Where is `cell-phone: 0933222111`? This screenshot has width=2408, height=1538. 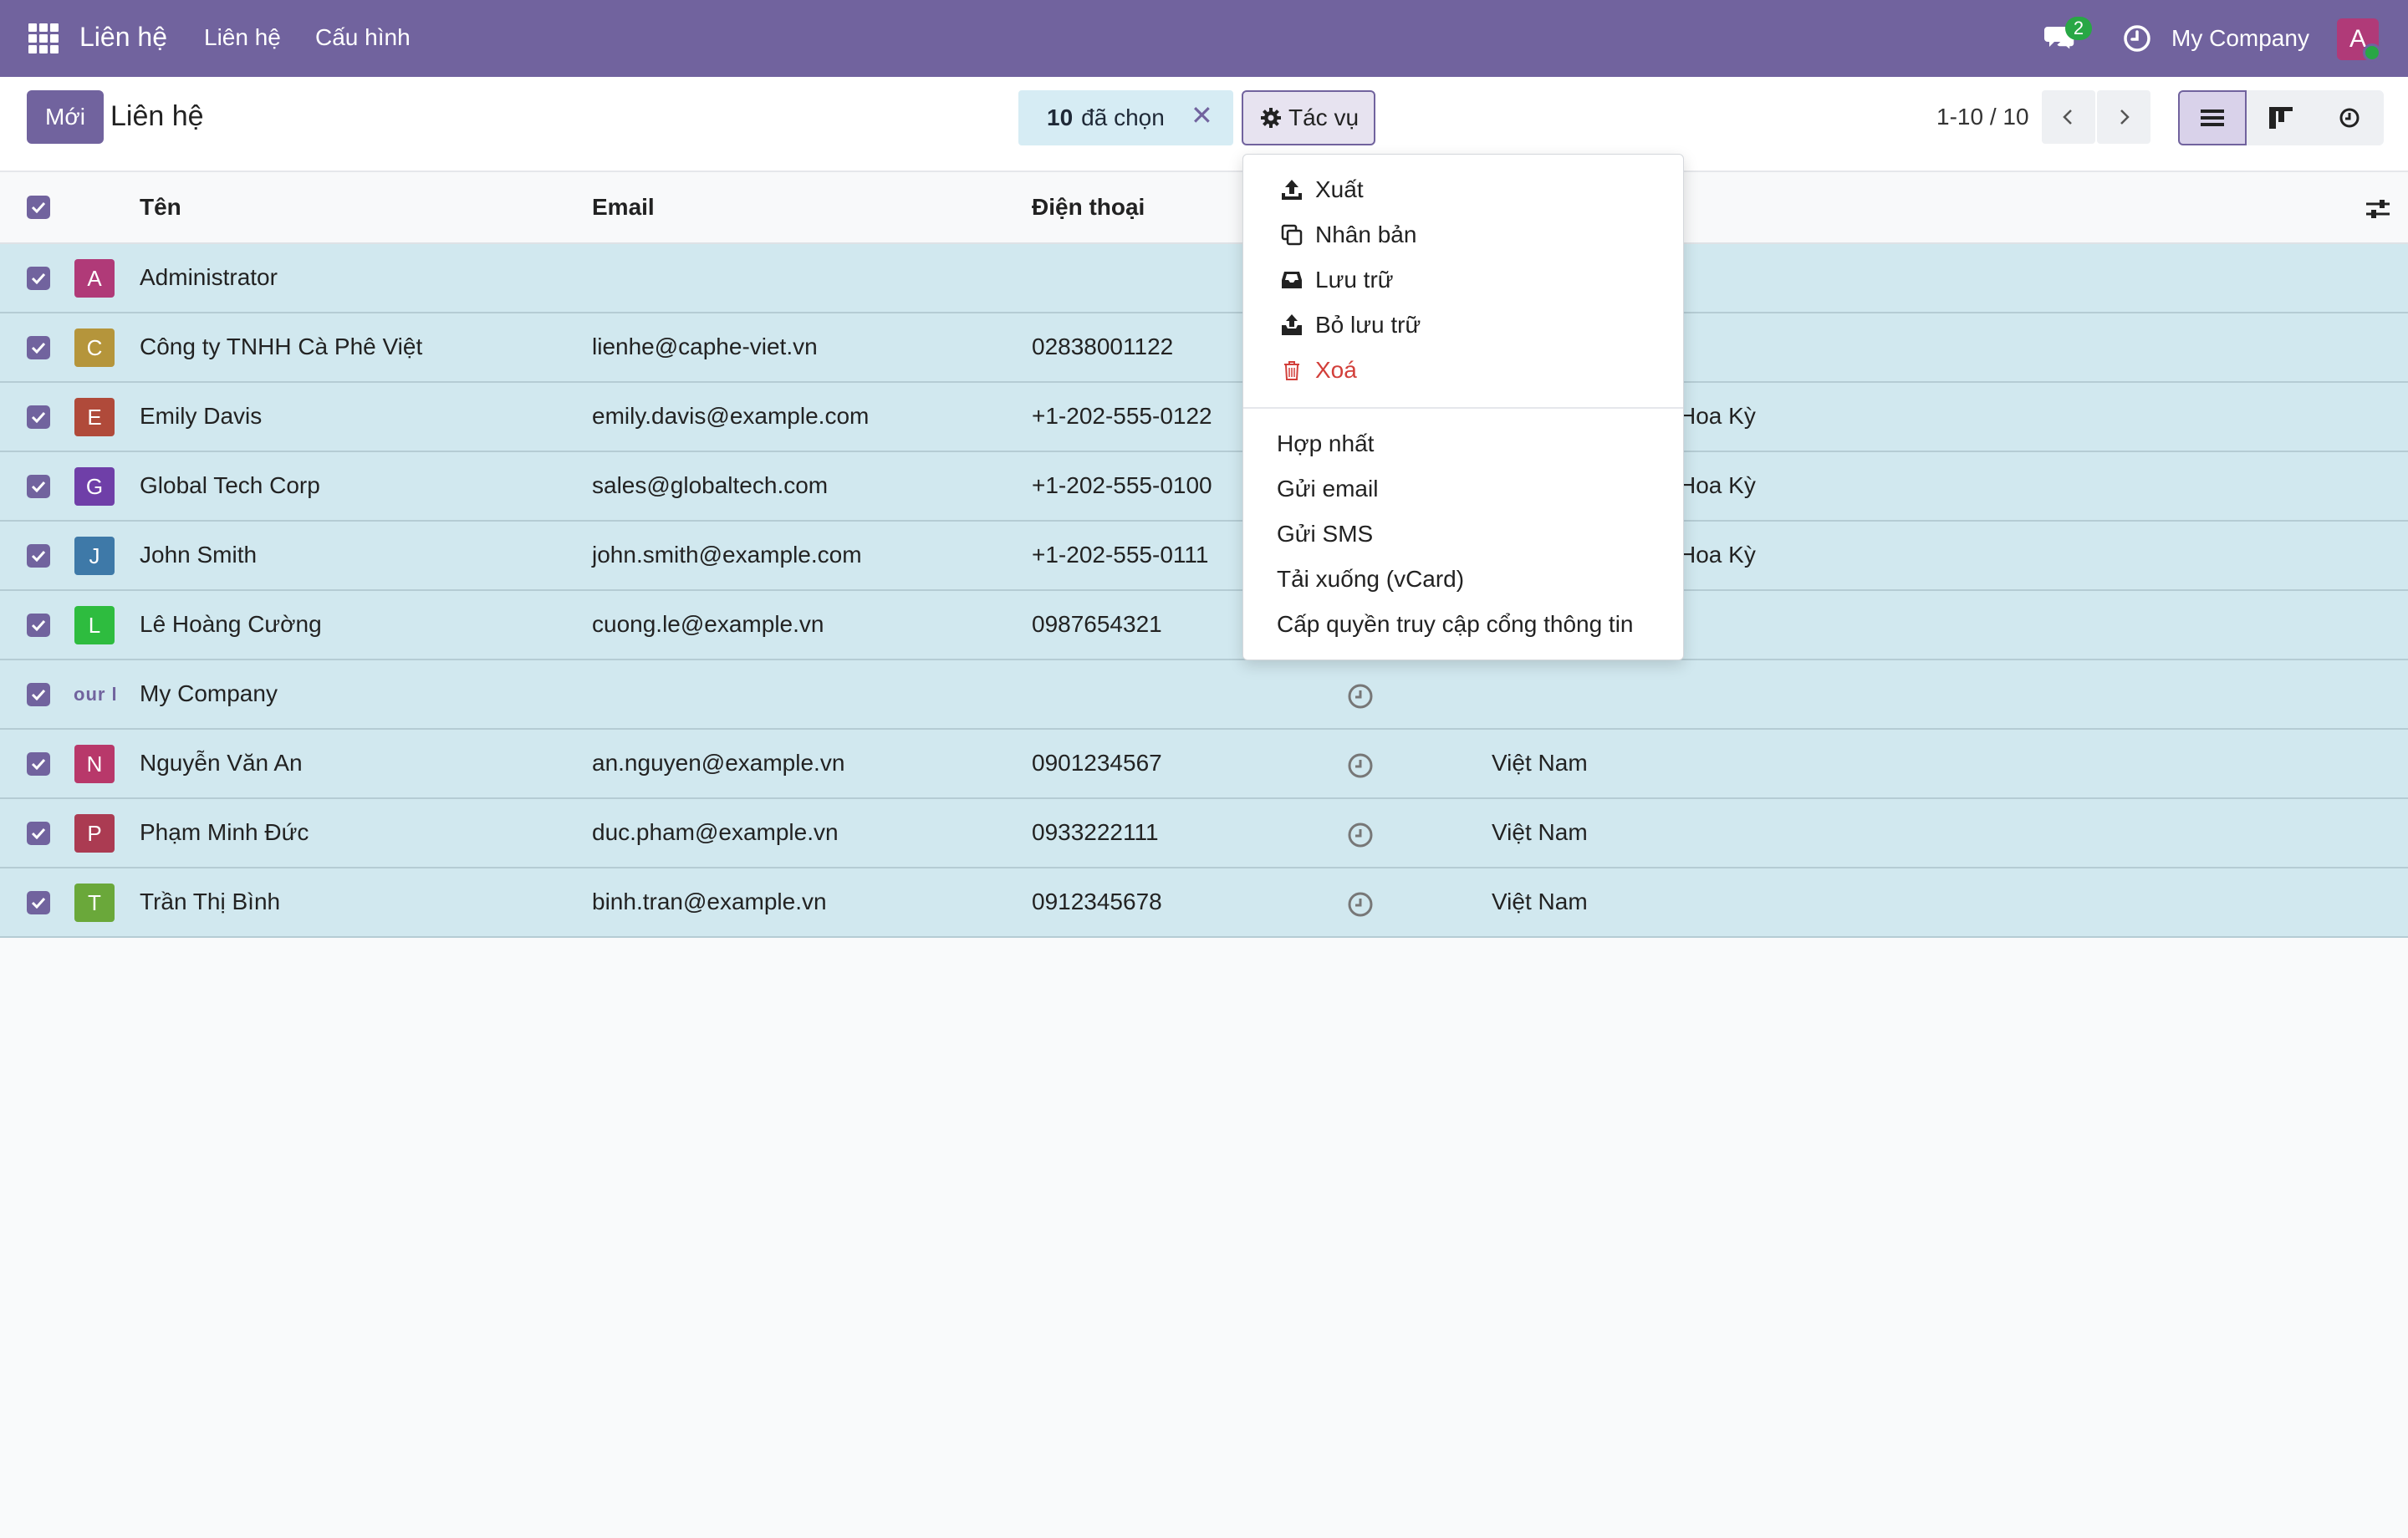 cell-phone: 0933222111 is located at coordinates (1096, 832).